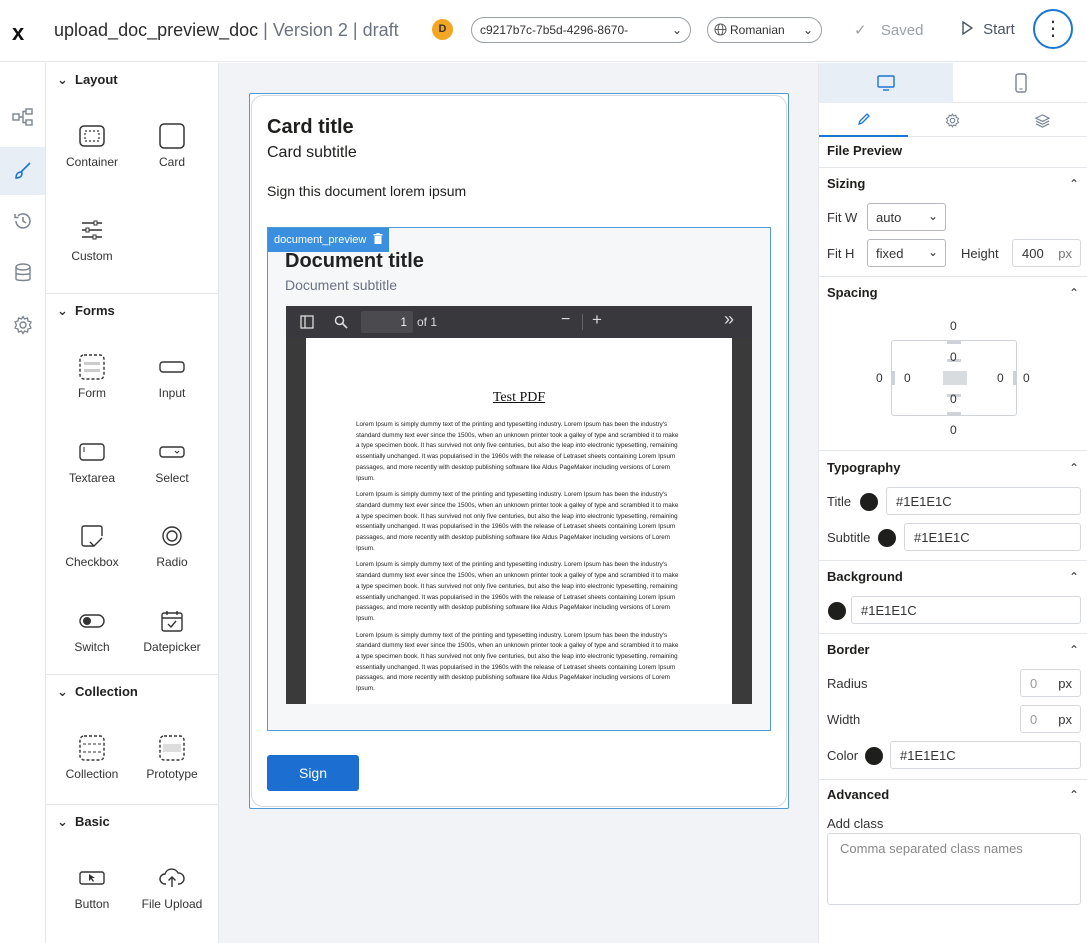 The height and width of the screenshot is (943, 1087). What do you see at coordinates (988, 29) in the screenshot?
I see `start-button: Start` at bounding box center [988, 29].